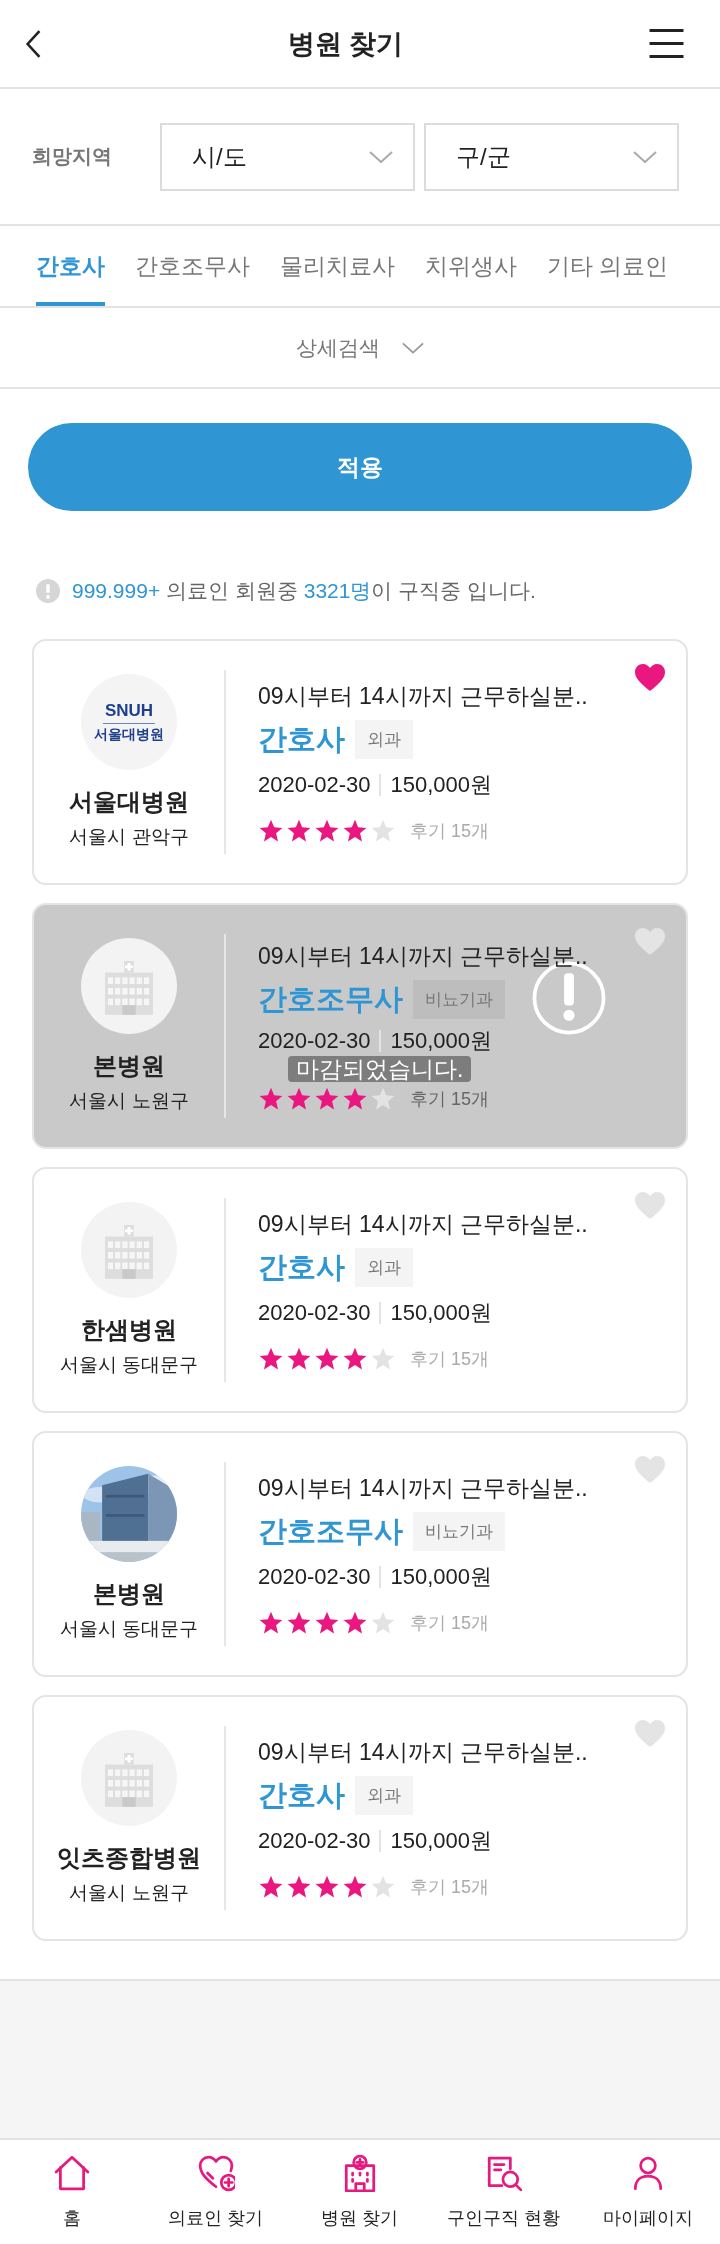 The width and height of the screenshot is (720, 2244). What do you see at coordinates (360, 1290) in the screenshot?
I see `job-card: 한샘병원 서울시 동대문구 09시부터 14시까지 근무하실분.. 간호사 외과 2020-02-30 150,000원 후기 15개` at bounding box center [360, 1290].